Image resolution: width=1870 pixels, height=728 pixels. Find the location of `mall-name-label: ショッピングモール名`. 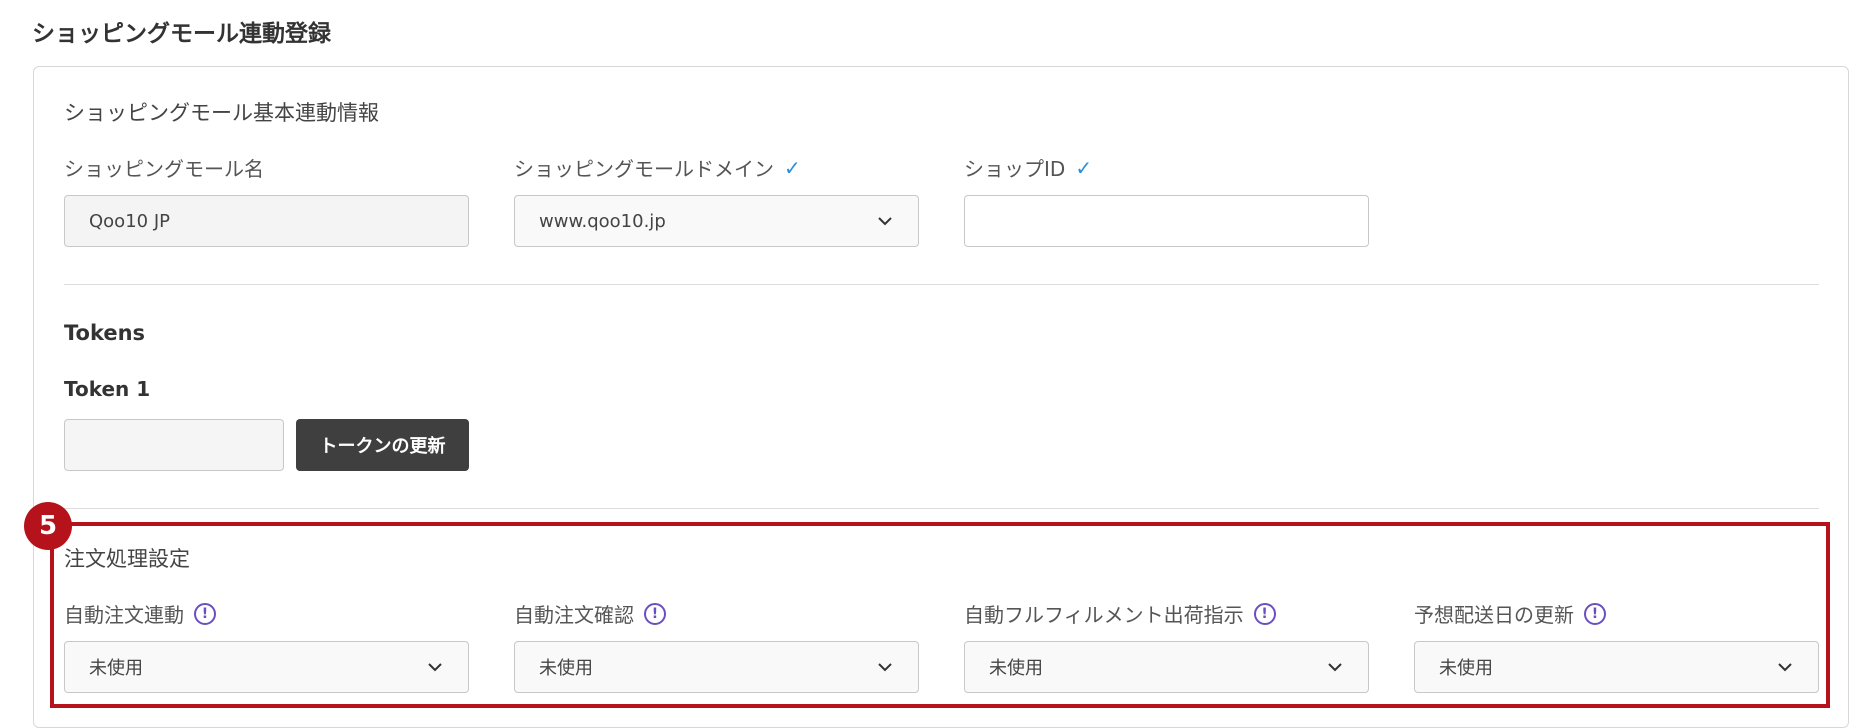

mall-name-label: ショッピングモール名 is located at coordinates (164, 167).